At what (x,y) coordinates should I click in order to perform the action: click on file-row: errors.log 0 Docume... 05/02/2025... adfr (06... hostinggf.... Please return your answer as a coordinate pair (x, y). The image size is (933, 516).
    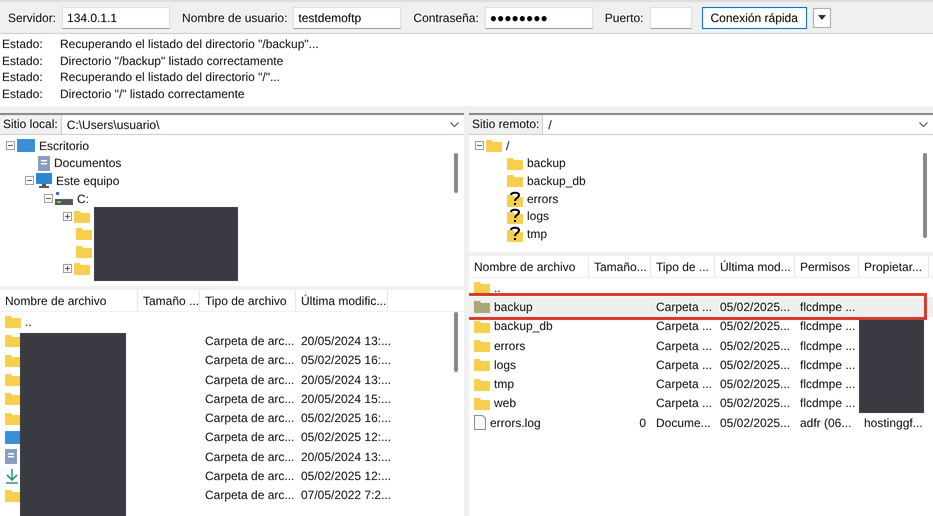
    Looking at the image, I should click on (701, 422).